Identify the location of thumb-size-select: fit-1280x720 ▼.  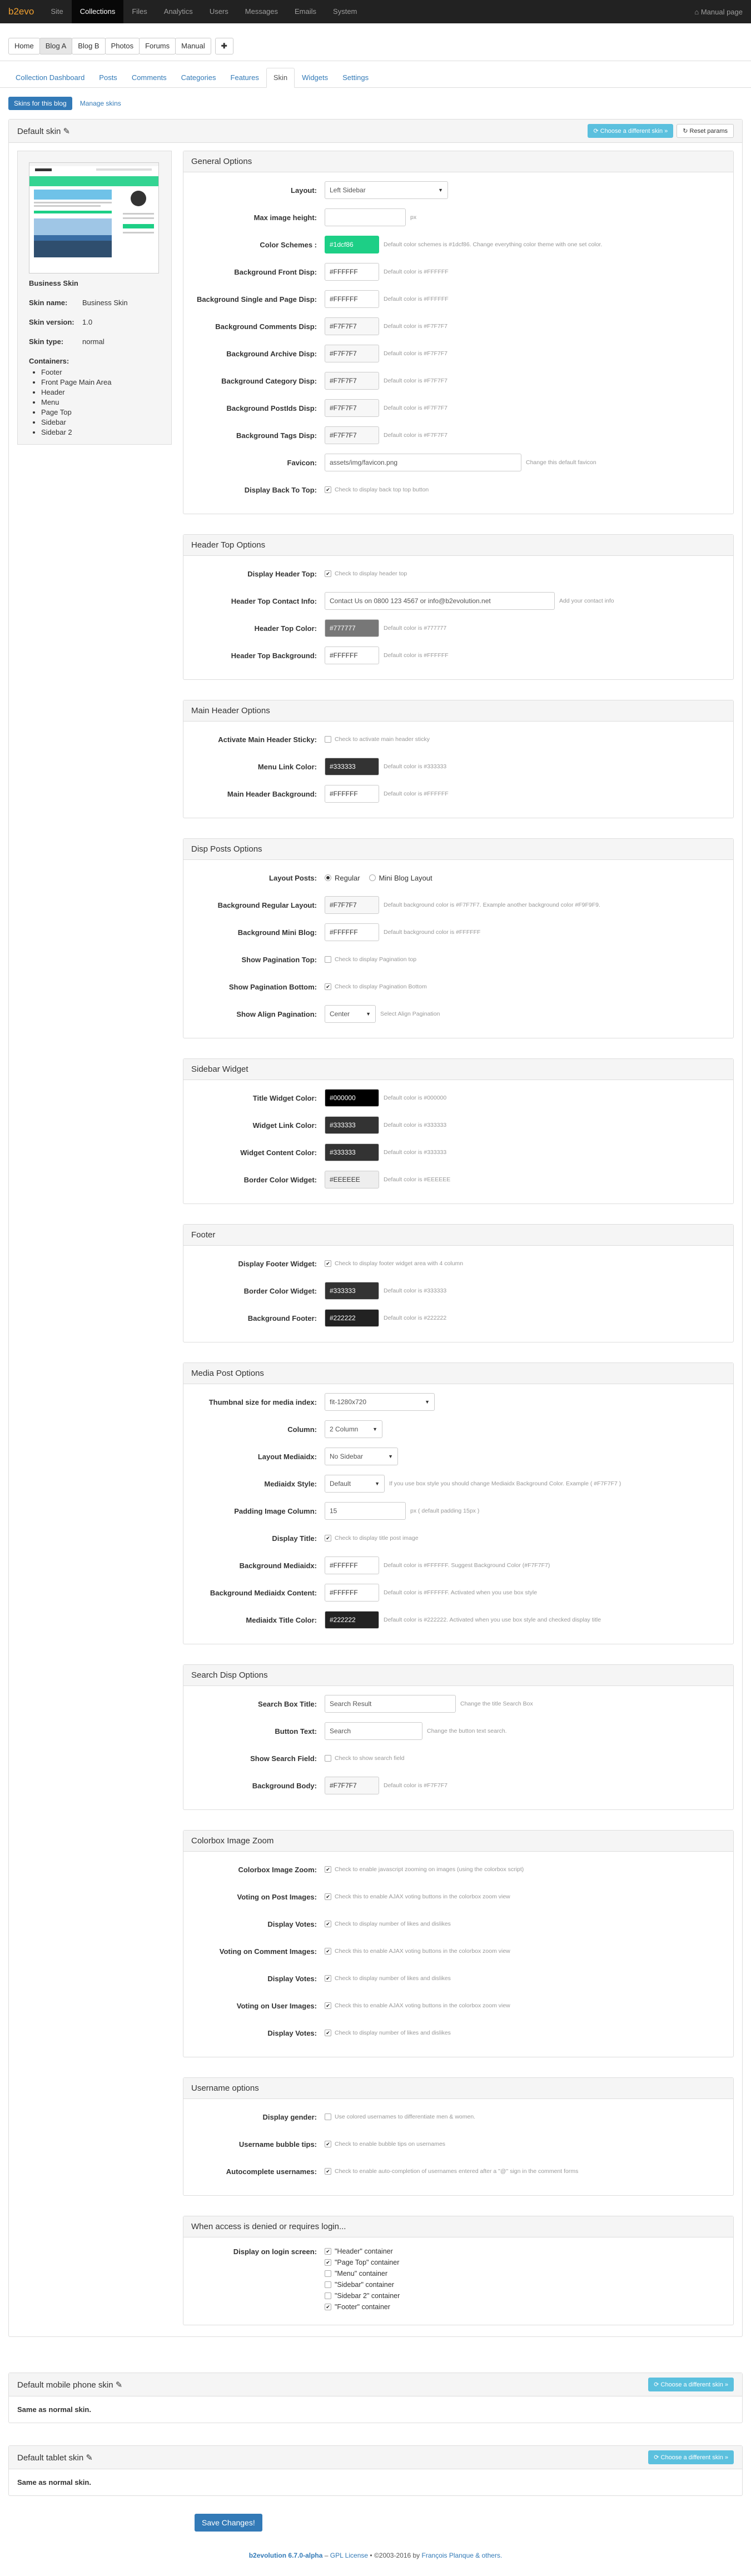
(380, 1402).